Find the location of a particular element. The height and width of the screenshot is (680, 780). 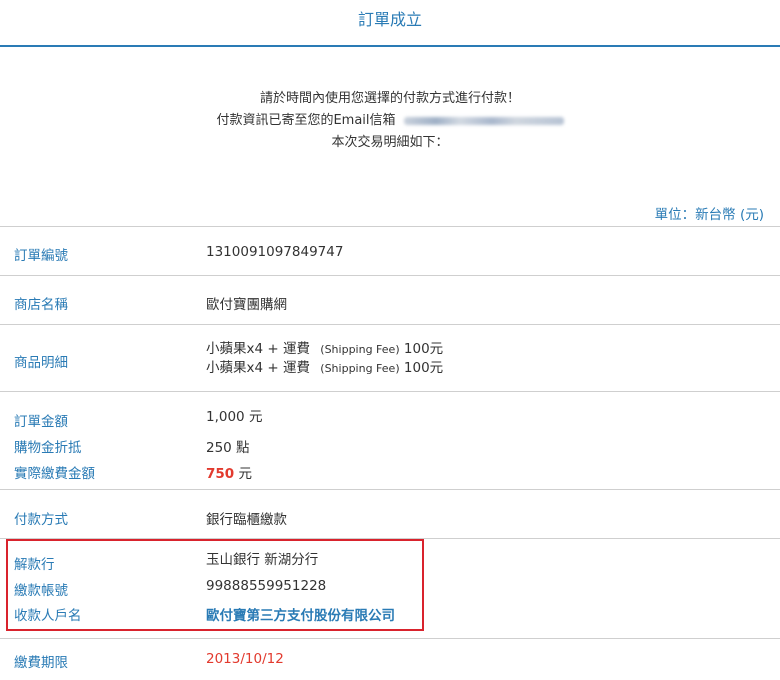

intro-line-2: 付款資訊已寄至您的Email信箱 is located at coordinates (390, 121).